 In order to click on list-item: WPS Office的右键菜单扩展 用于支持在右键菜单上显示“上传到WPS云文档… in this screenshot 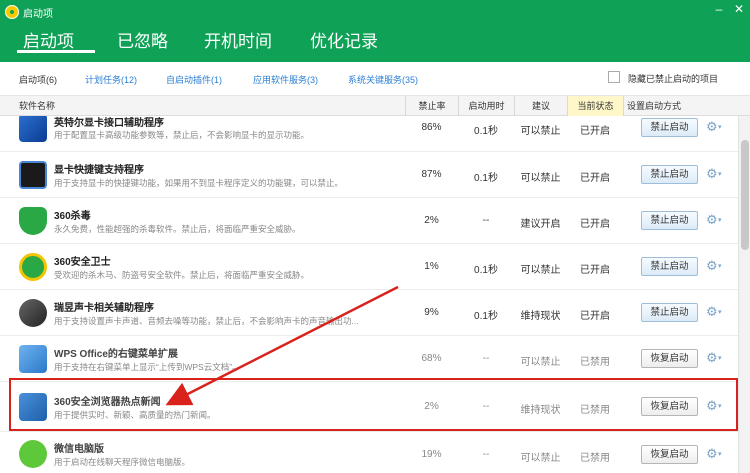, I will do `click(369, 359)`.